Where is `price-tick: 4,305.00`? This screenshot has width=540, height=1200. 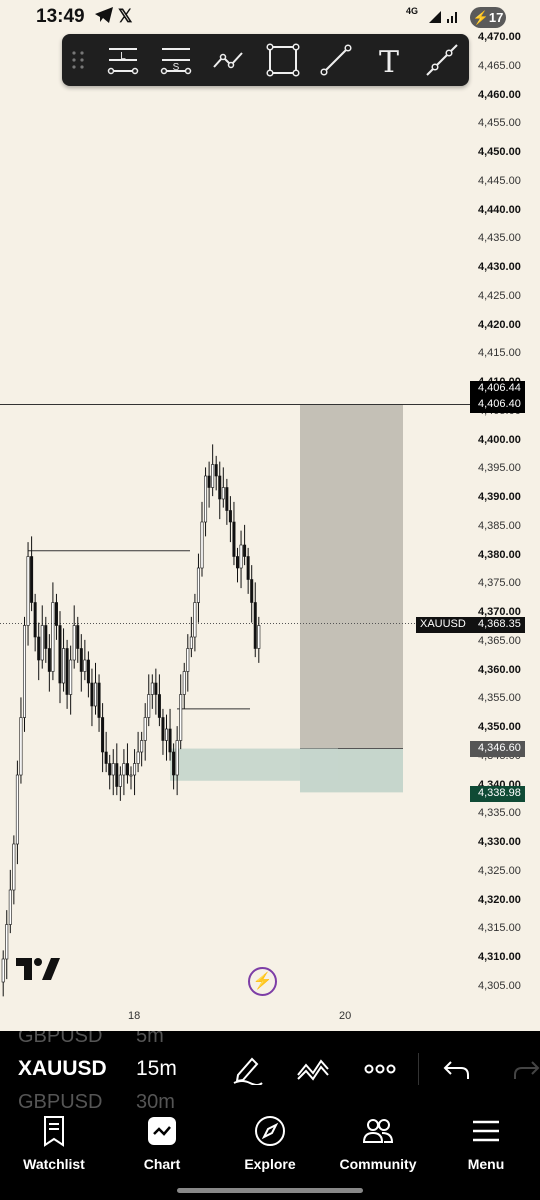 price-tick: 4,305.00 is located at coordinates (499, 985).